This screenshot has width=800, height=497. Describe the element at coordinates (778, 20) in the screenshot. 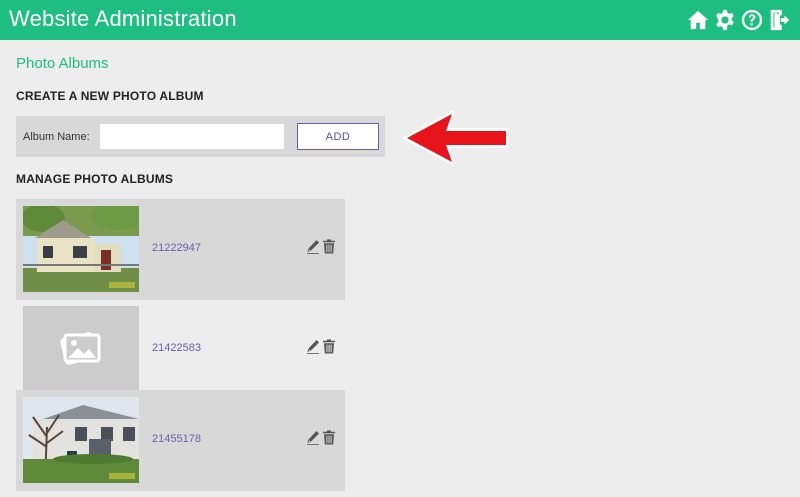

I see `logout-icon` at that location.